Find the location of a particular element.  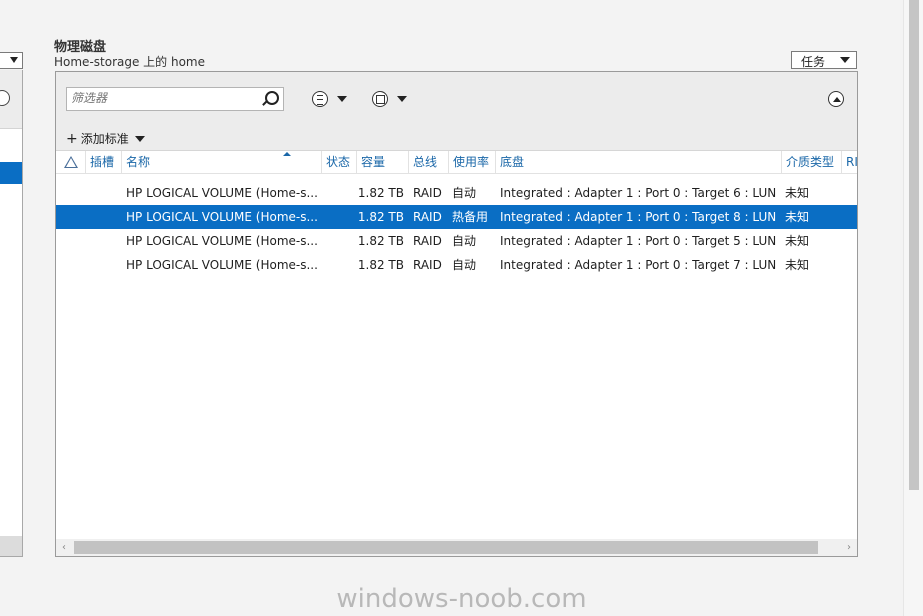

left-dropdown is located at coordinates (11, 60).